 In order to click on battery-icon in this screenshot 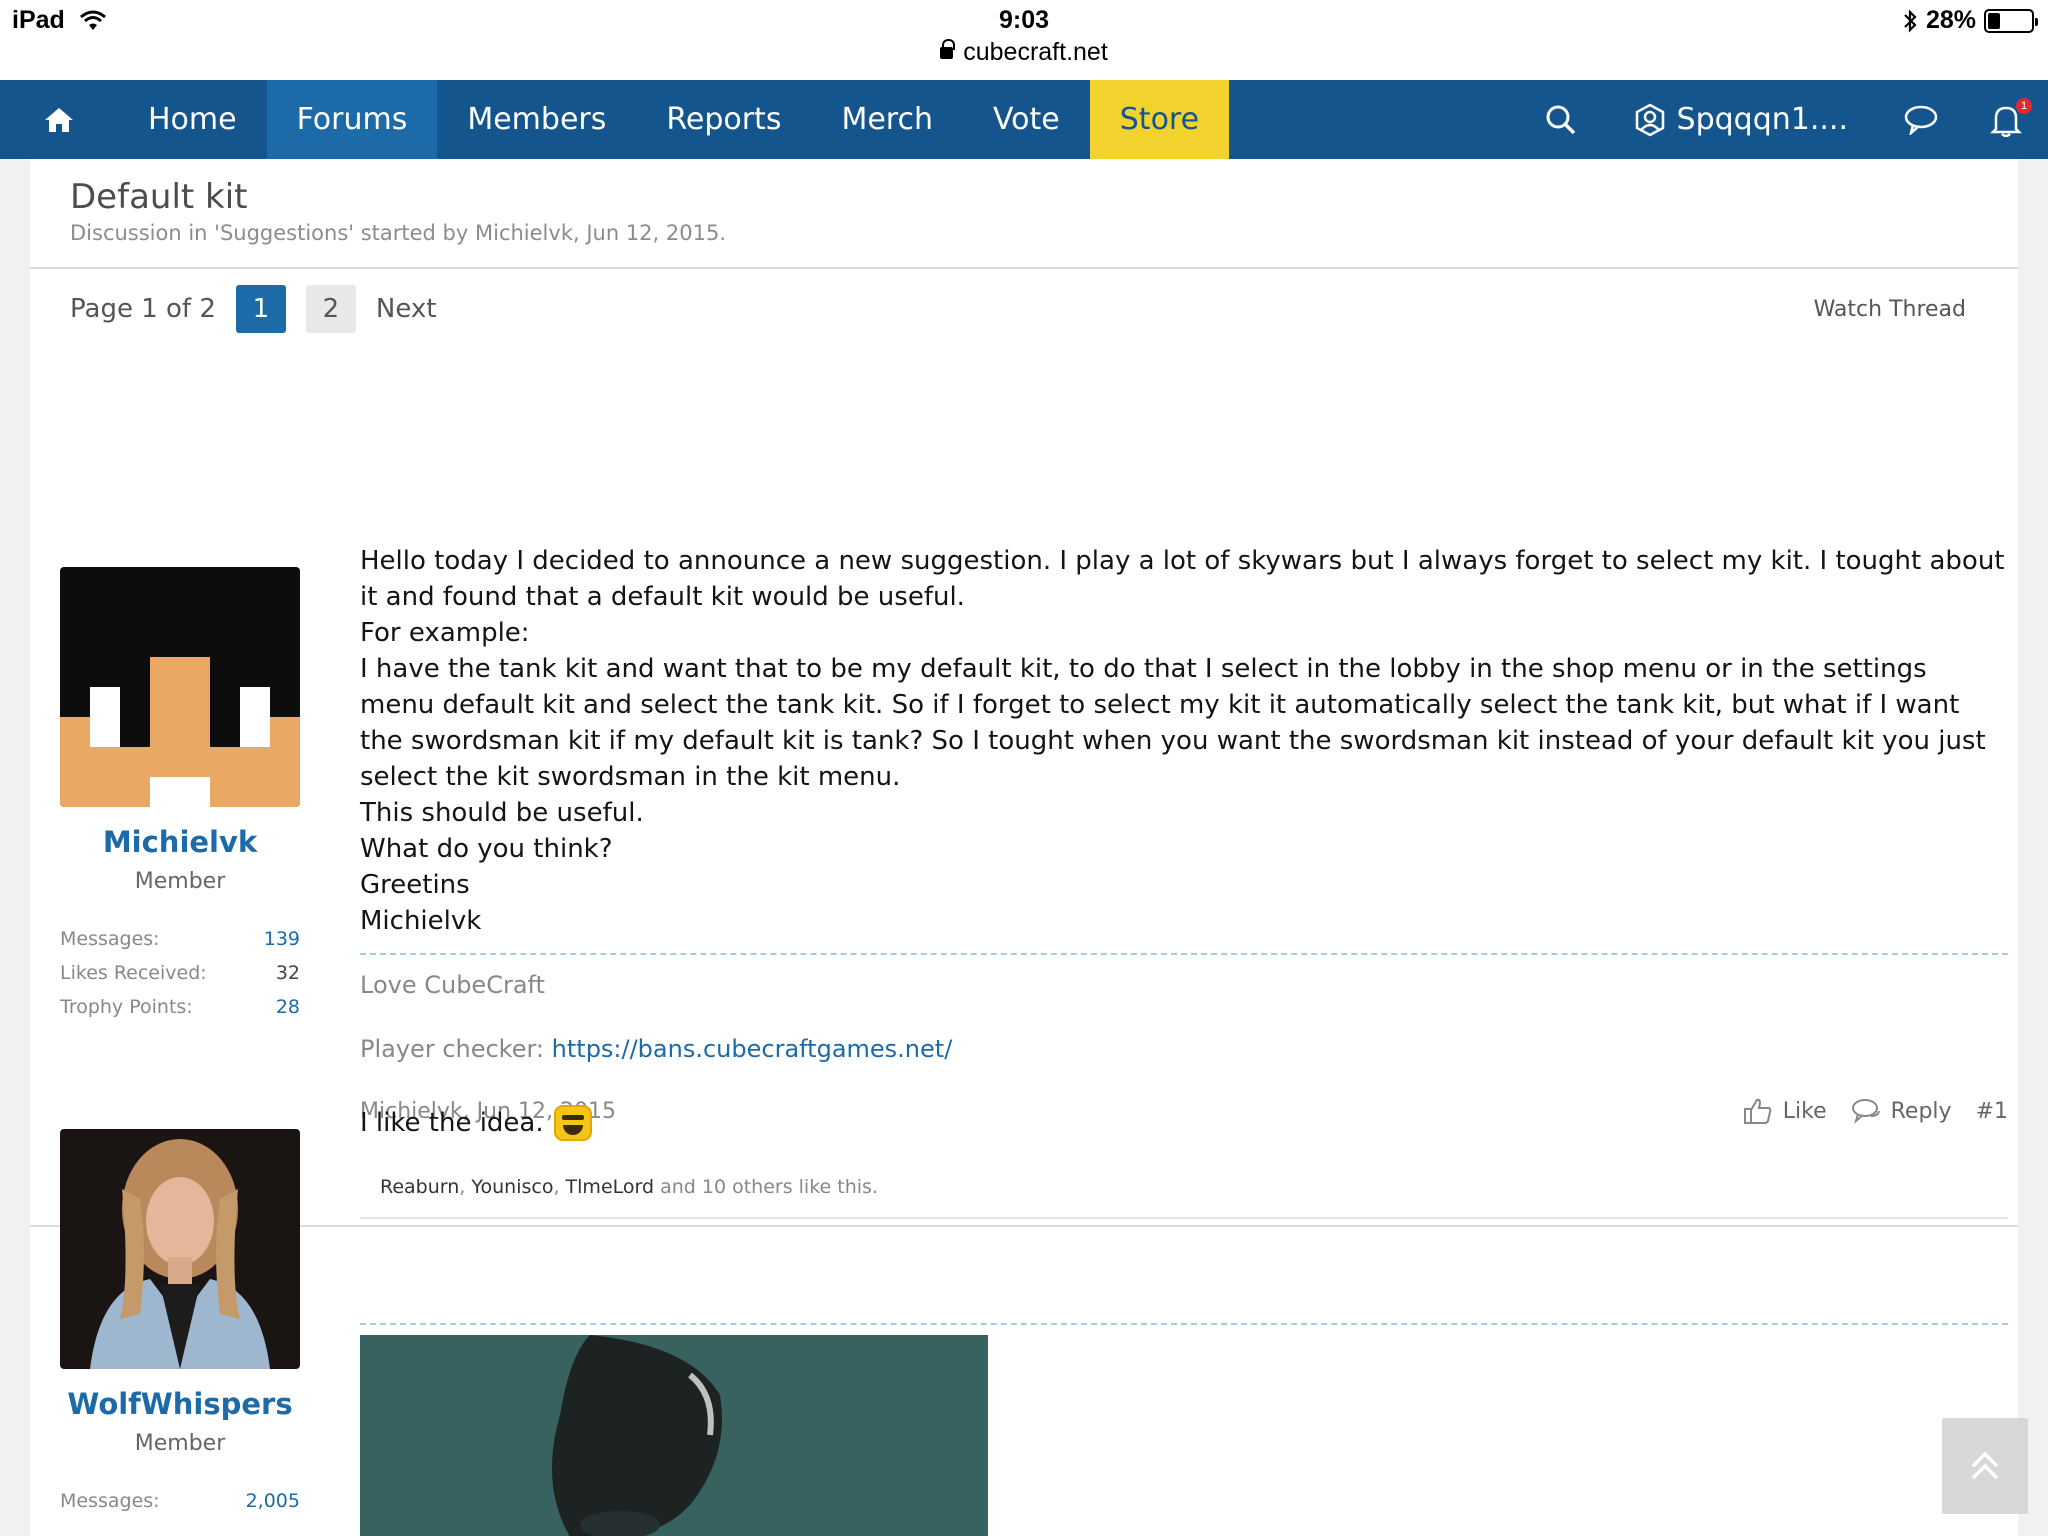, I will do `click(2011, 20)`.